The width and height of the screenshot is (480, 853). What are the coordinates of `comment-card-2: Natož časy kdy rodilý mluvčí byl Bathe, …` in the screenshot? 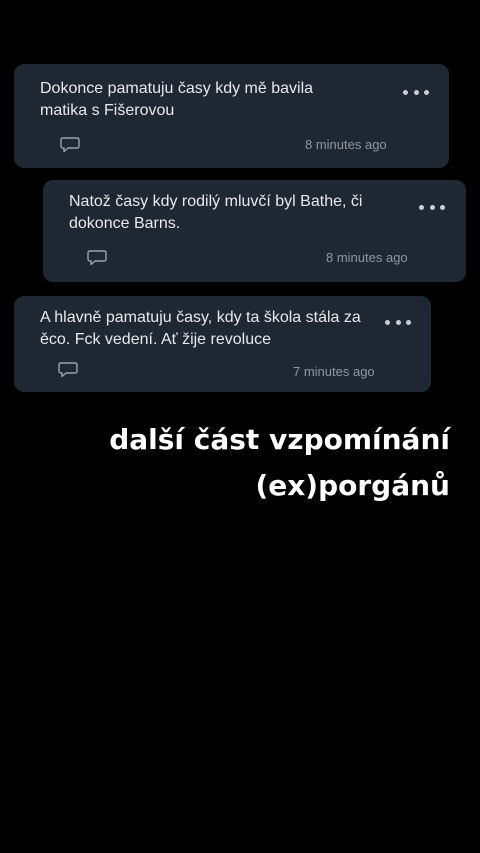 It's located at (254, 231).